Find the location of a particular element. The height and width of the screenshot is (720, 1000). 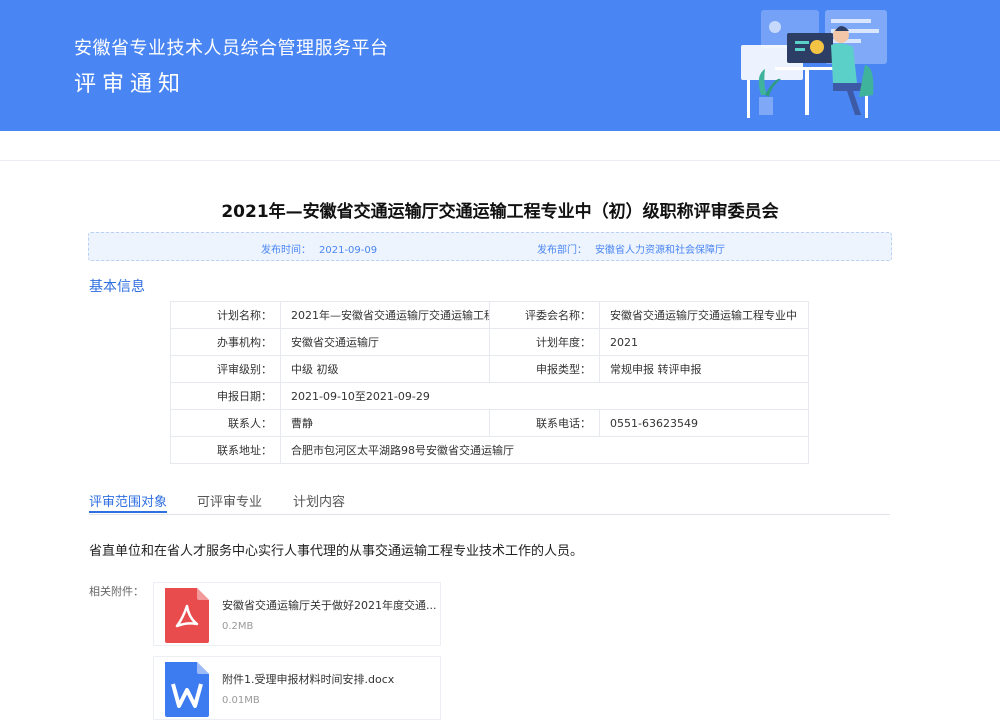

content-tabs: 评审范围对象 可评审专业 计划内容 is located at coordinates (489, 501).